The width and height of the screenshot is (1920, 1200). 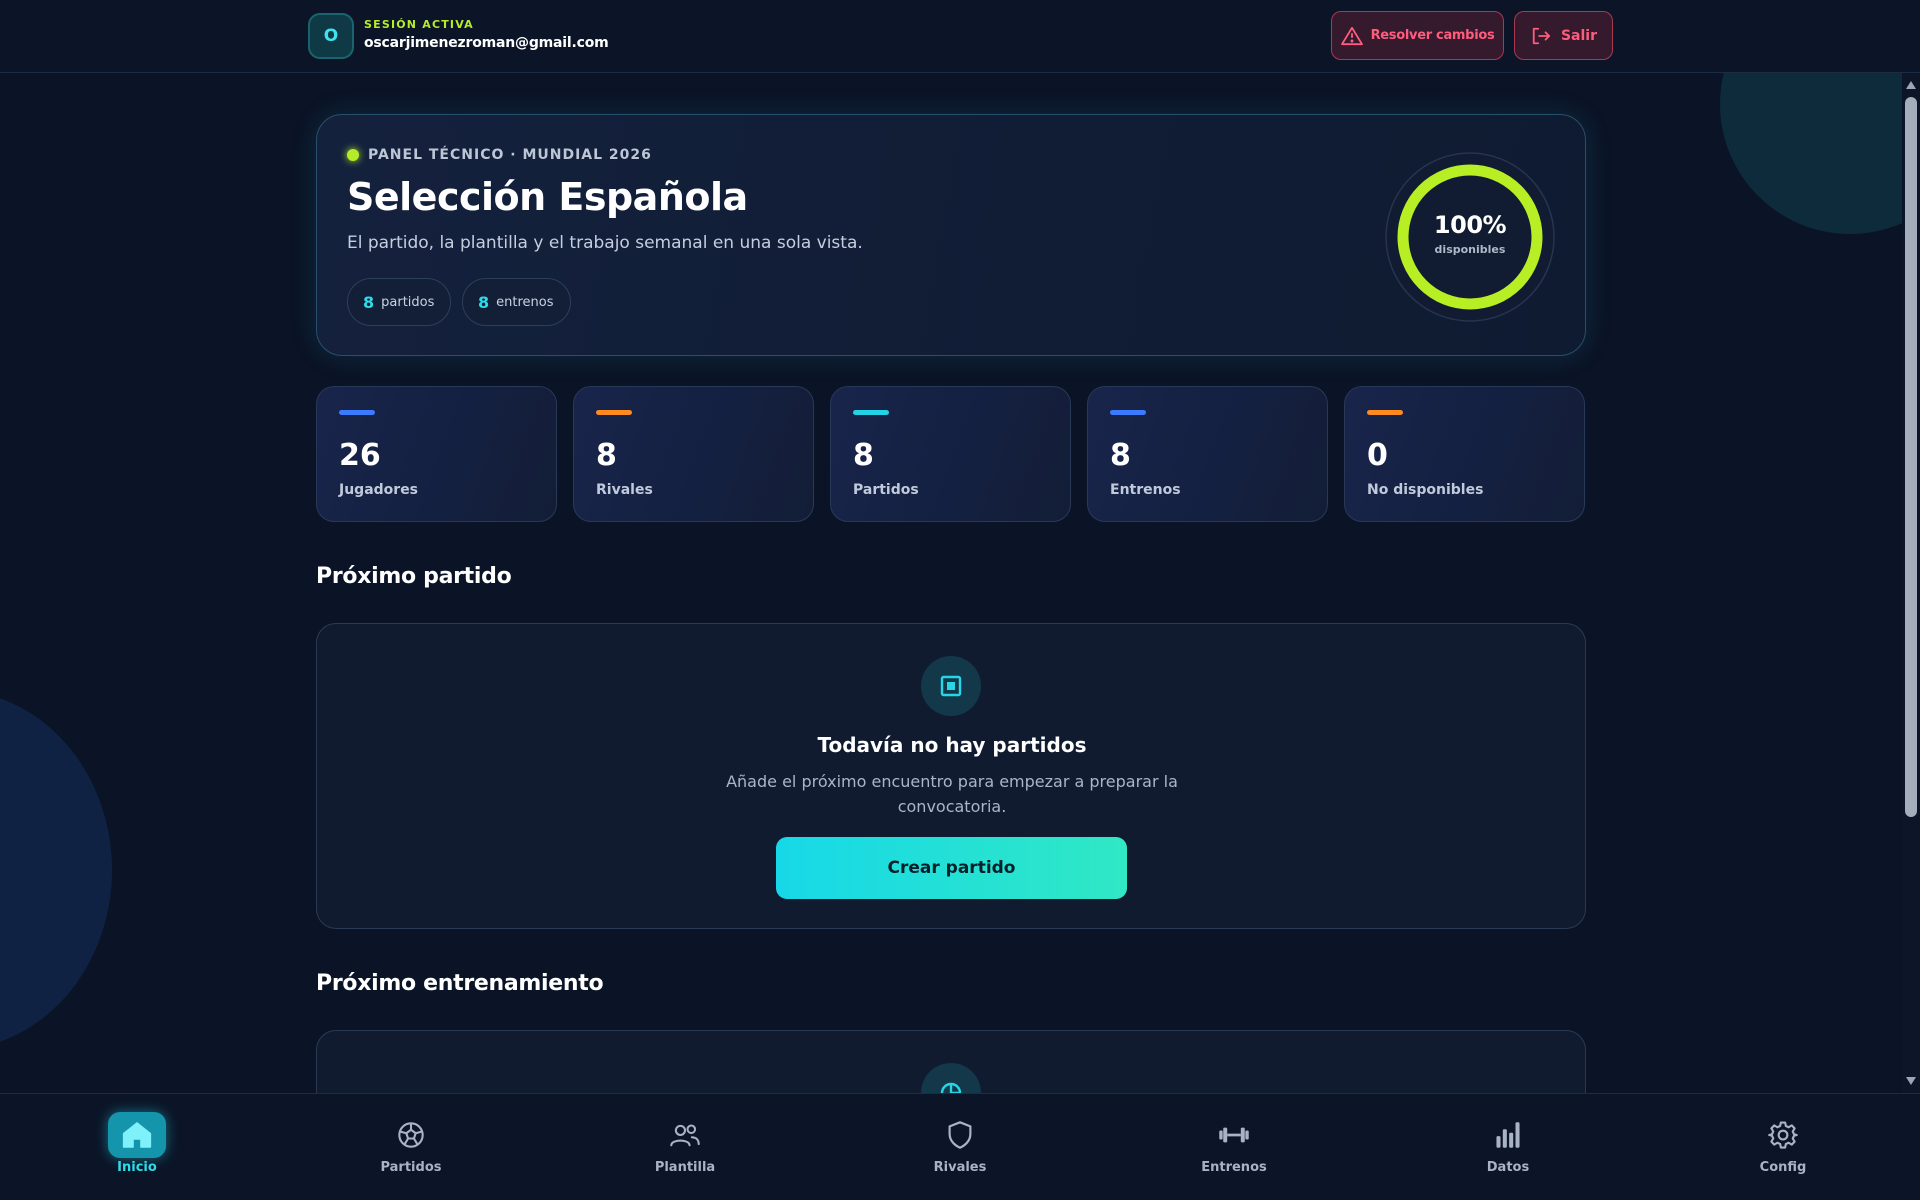 What do you see at coordinates (510, 155) in the screenshot?
I see `hero-kicker-text: PANEL TÉCNICO · MUNDIAL 2026` at bounding box center [510, 155].